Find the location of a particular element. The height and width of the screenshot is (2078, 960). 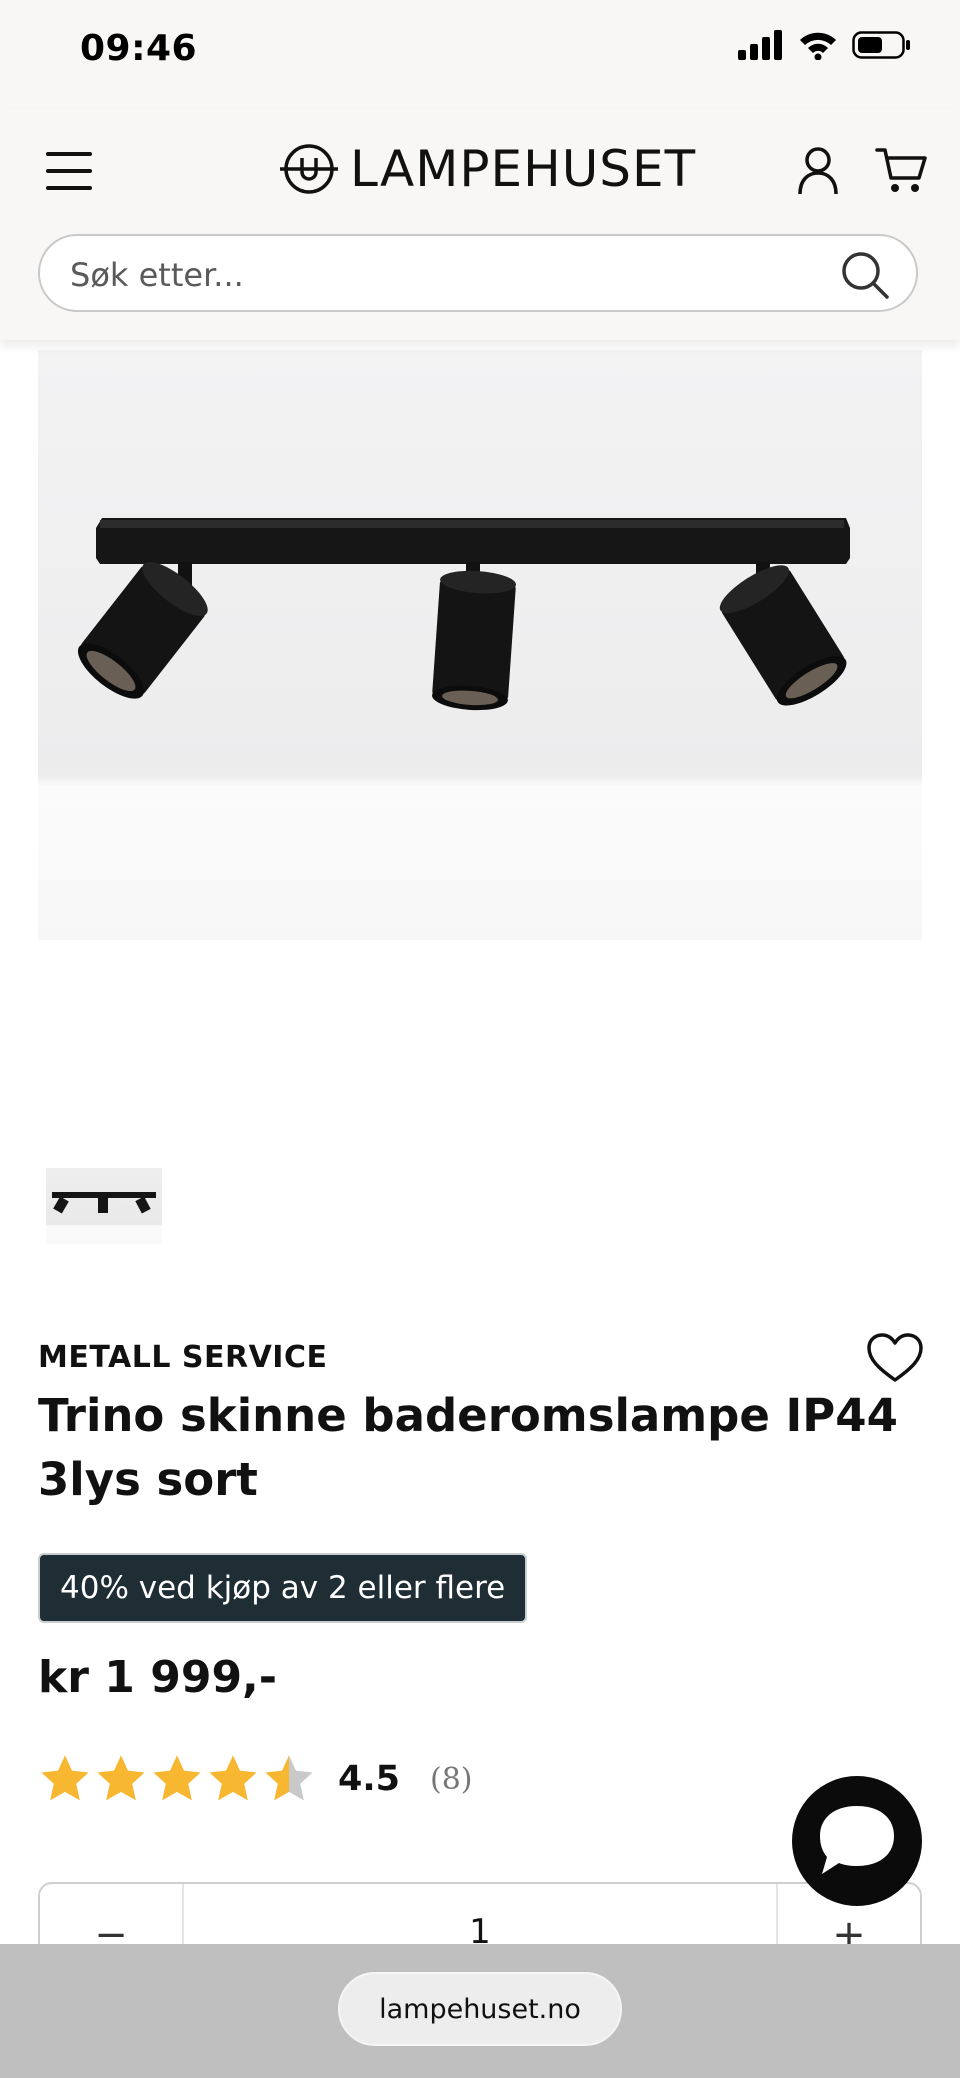

product-rating: 4.5 (8) is located at coordinates (255, 1779).